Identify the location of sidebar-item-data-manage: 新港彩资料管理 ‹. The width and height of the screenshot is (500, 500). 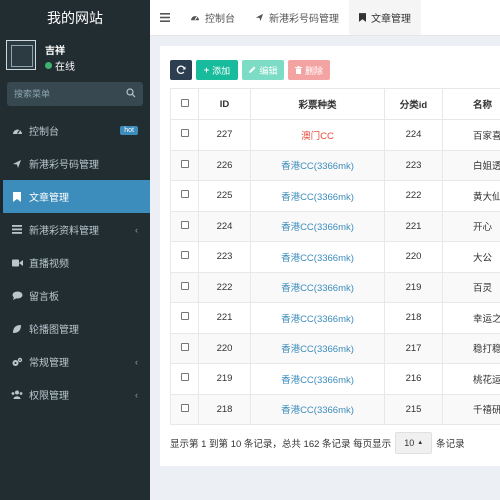
(75, 229).